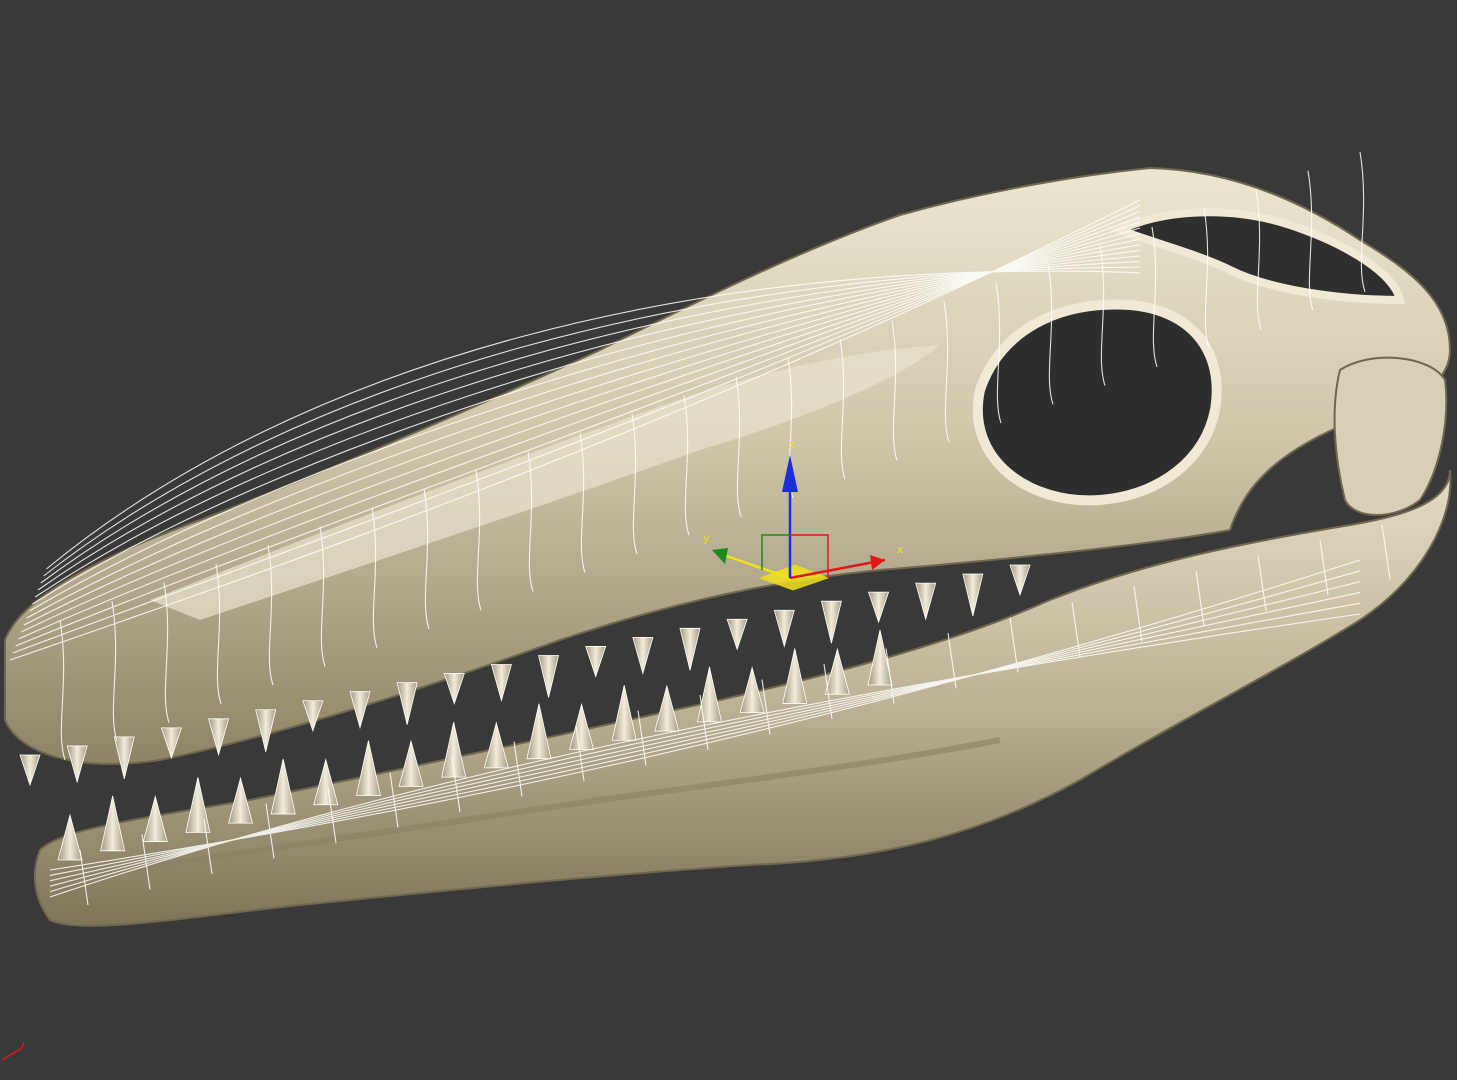 The width and height of the screenshot is (1457, 1080). I want to click on skull-quadrate, so click(1390, 436).